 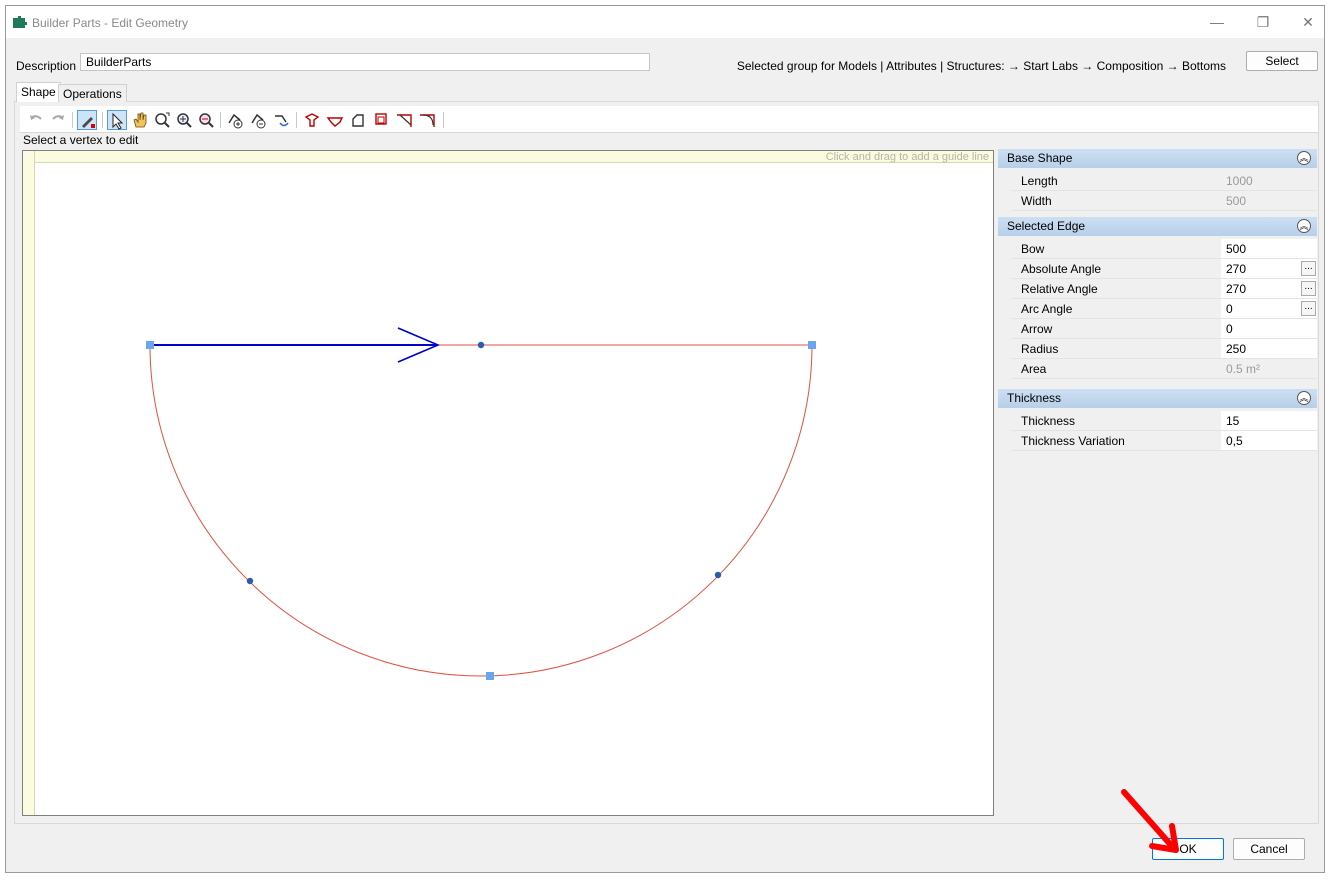 What do you see at coordinates (1269, 248) in the screenshot?
I see `prop-value-bow: 500` at bounding box center [1269, 248].